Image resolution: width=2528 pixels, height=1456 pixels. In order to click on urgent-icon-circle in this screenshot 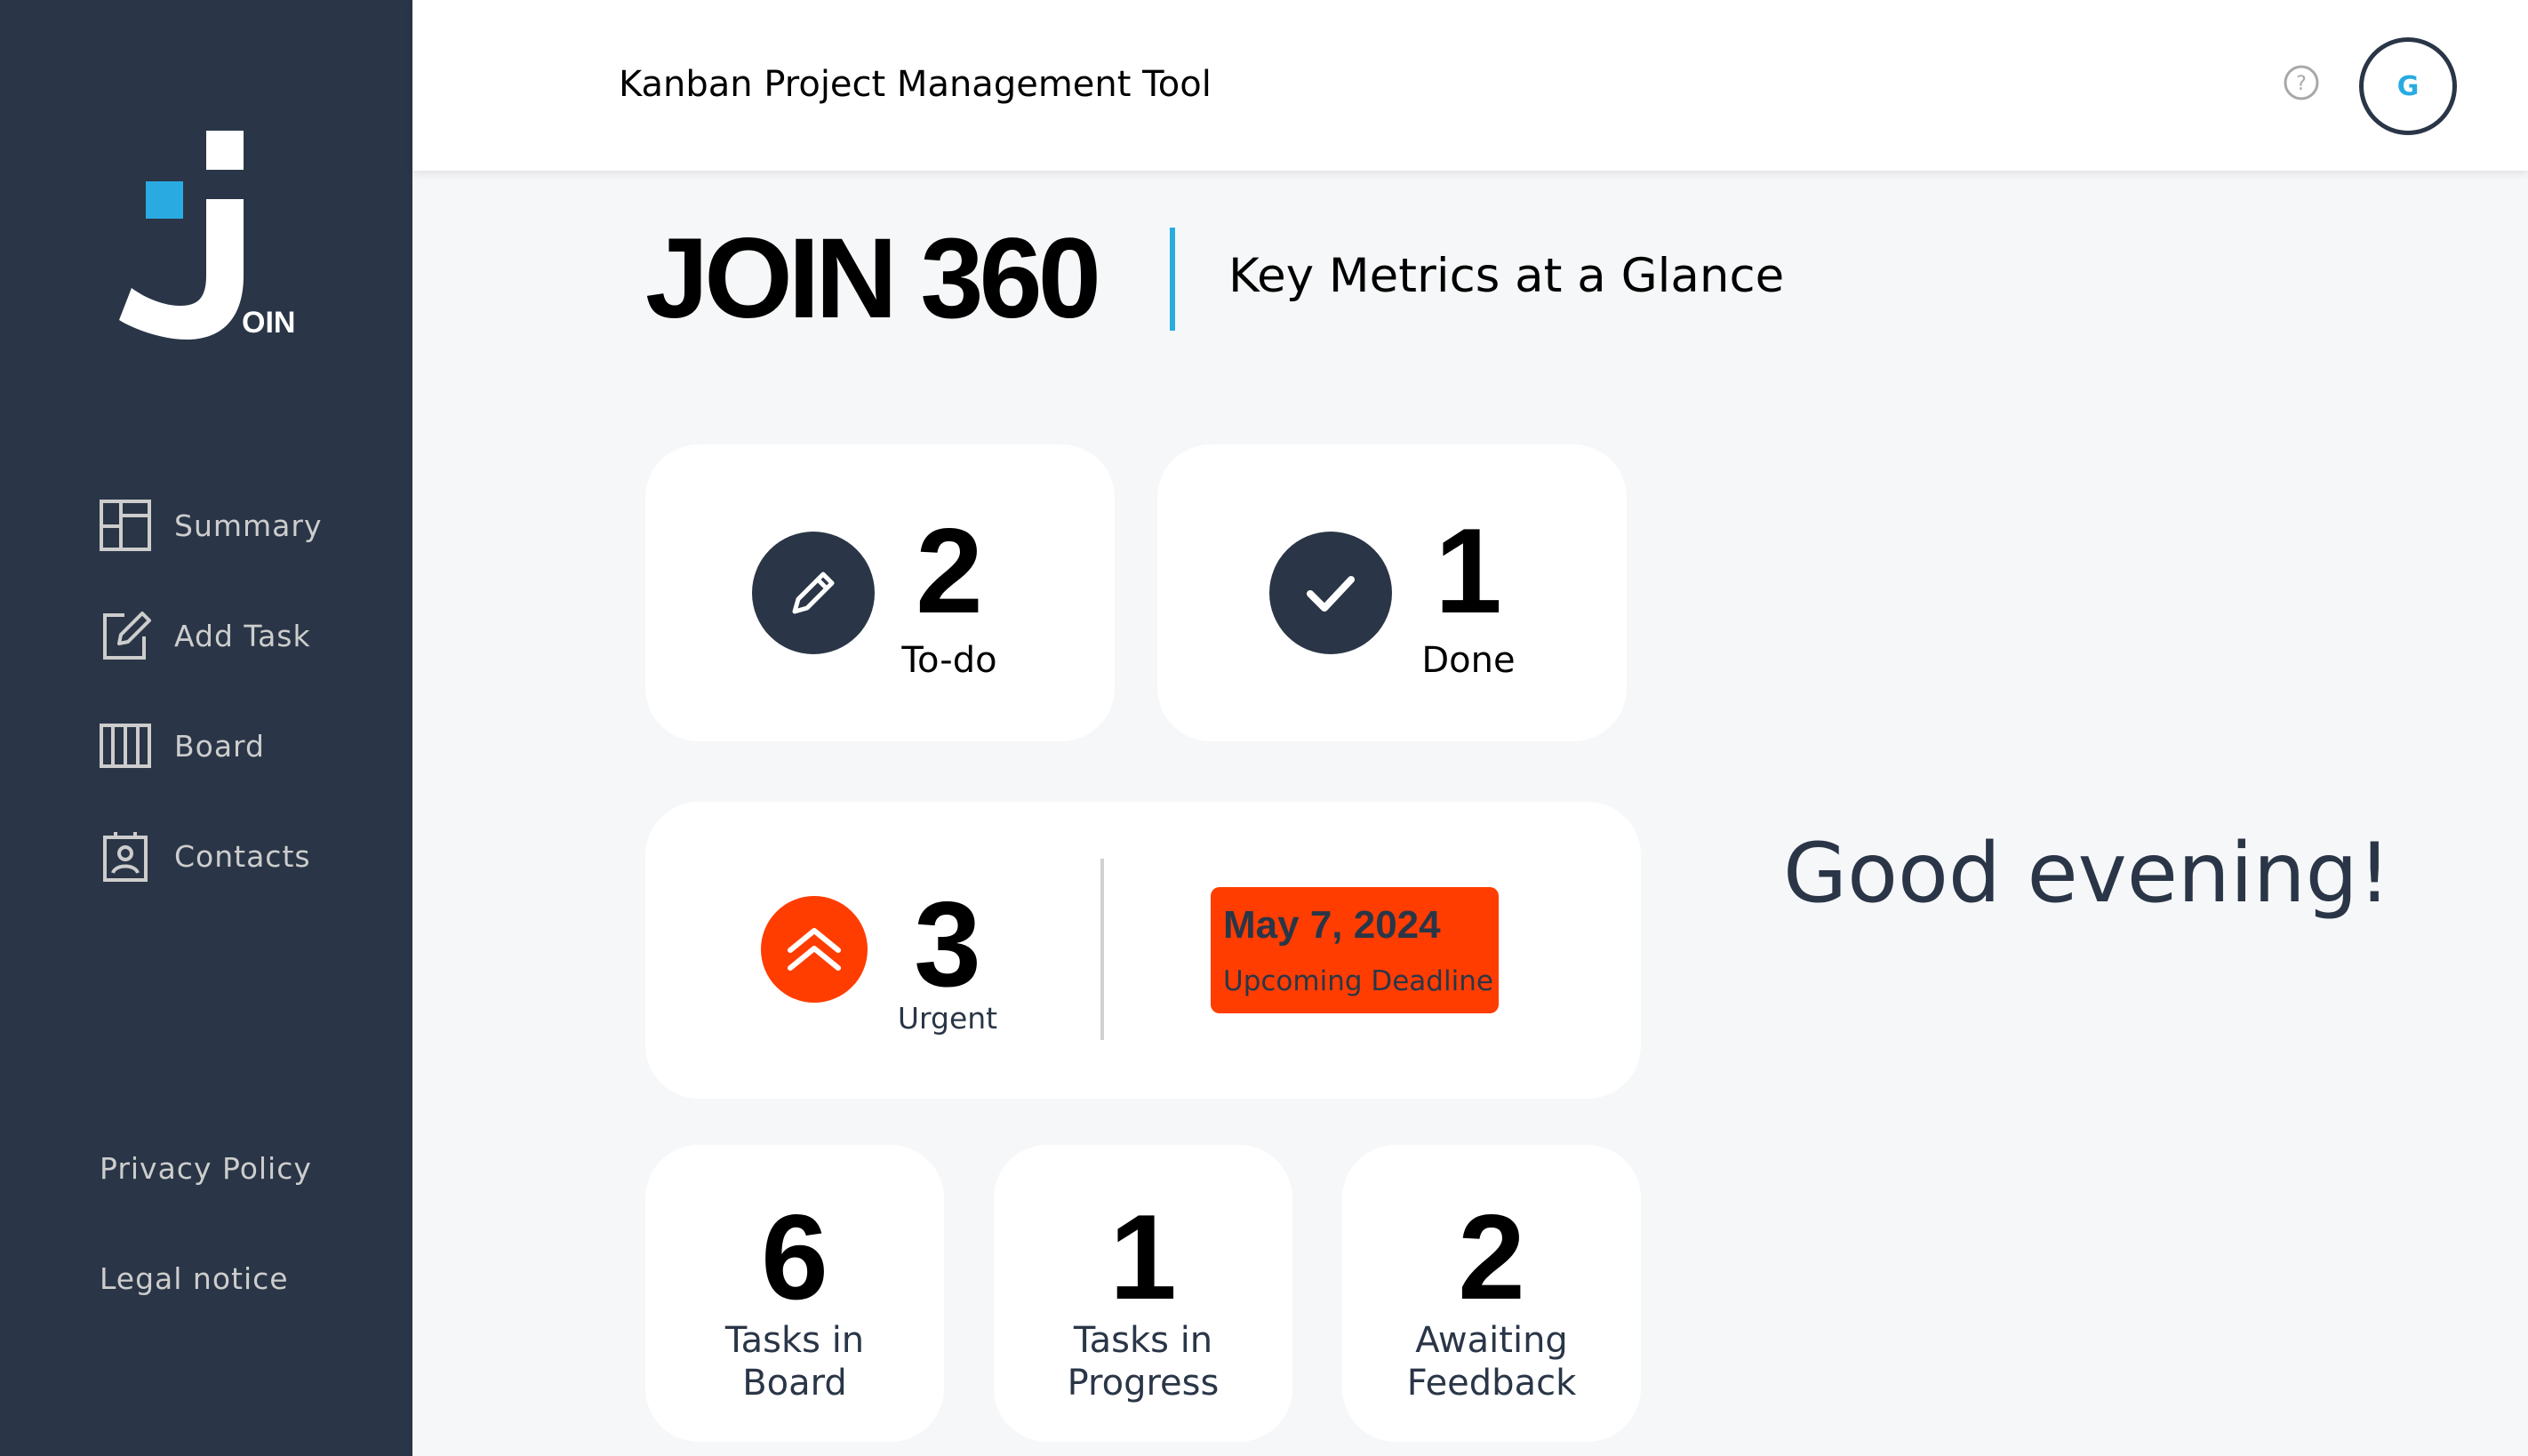, I will do `click(814, 949)`.